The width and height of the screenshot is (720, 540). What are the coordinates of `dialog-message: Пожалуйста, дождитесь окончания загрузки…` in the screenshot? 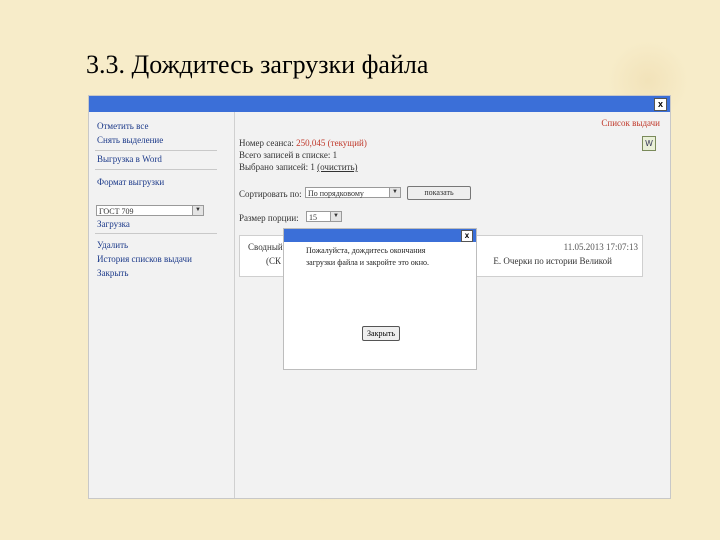 It's located at (367, 256).